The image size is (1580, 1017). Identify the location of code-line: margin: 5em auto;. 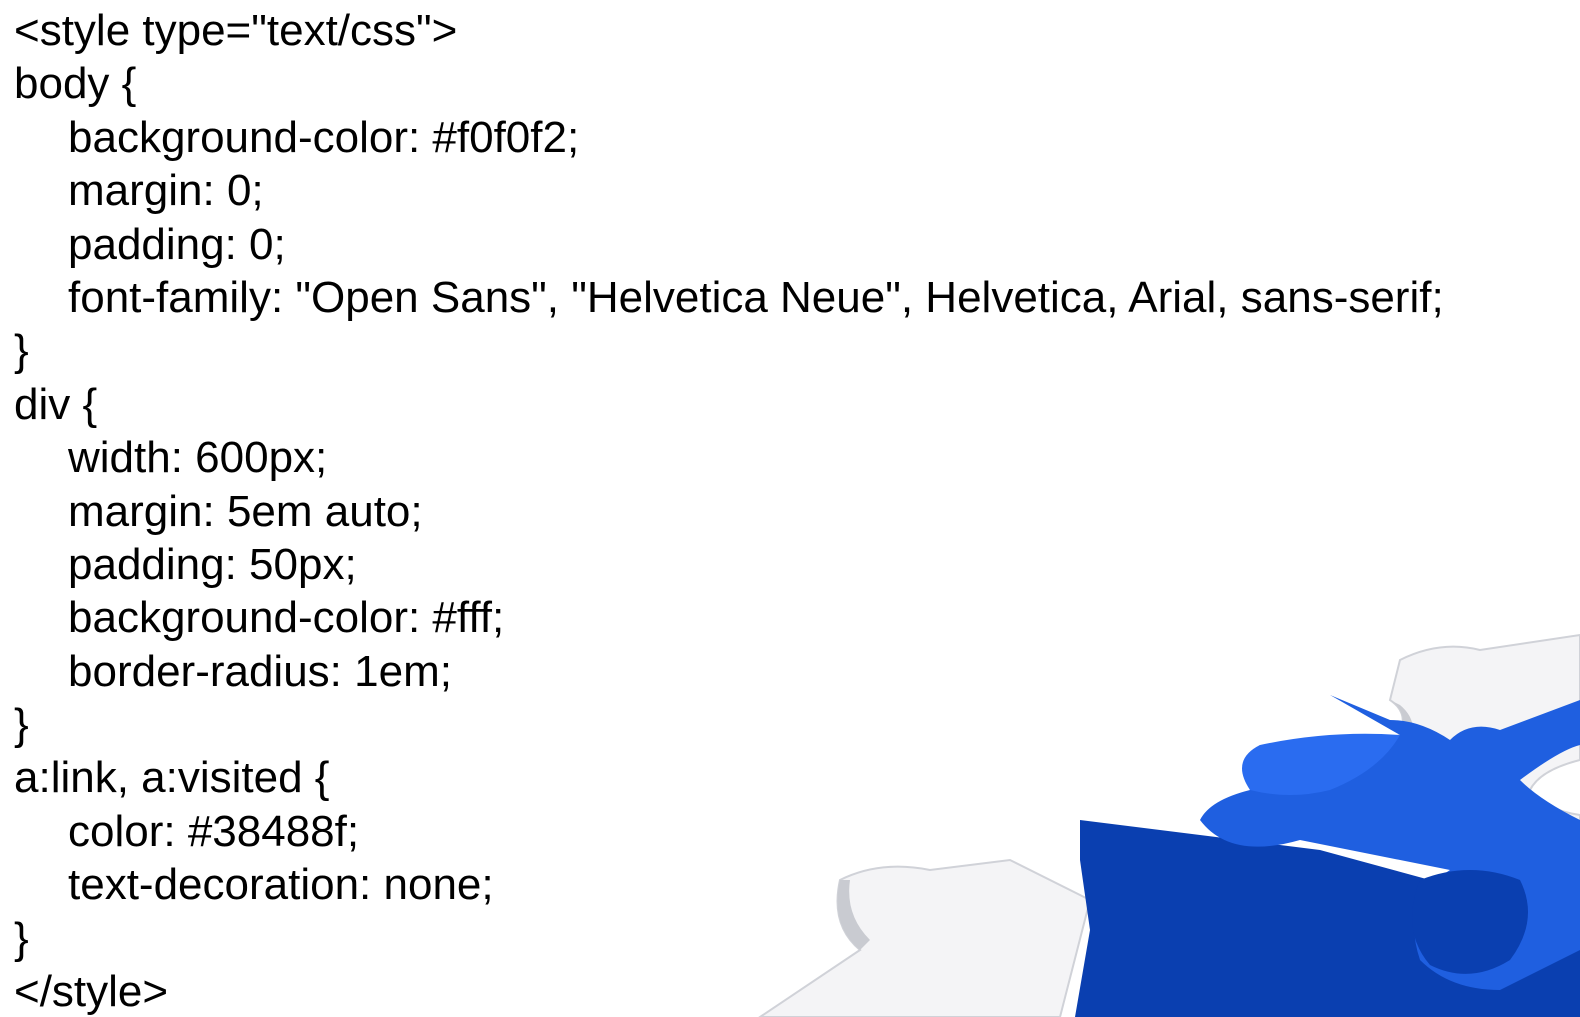
(245, 511).